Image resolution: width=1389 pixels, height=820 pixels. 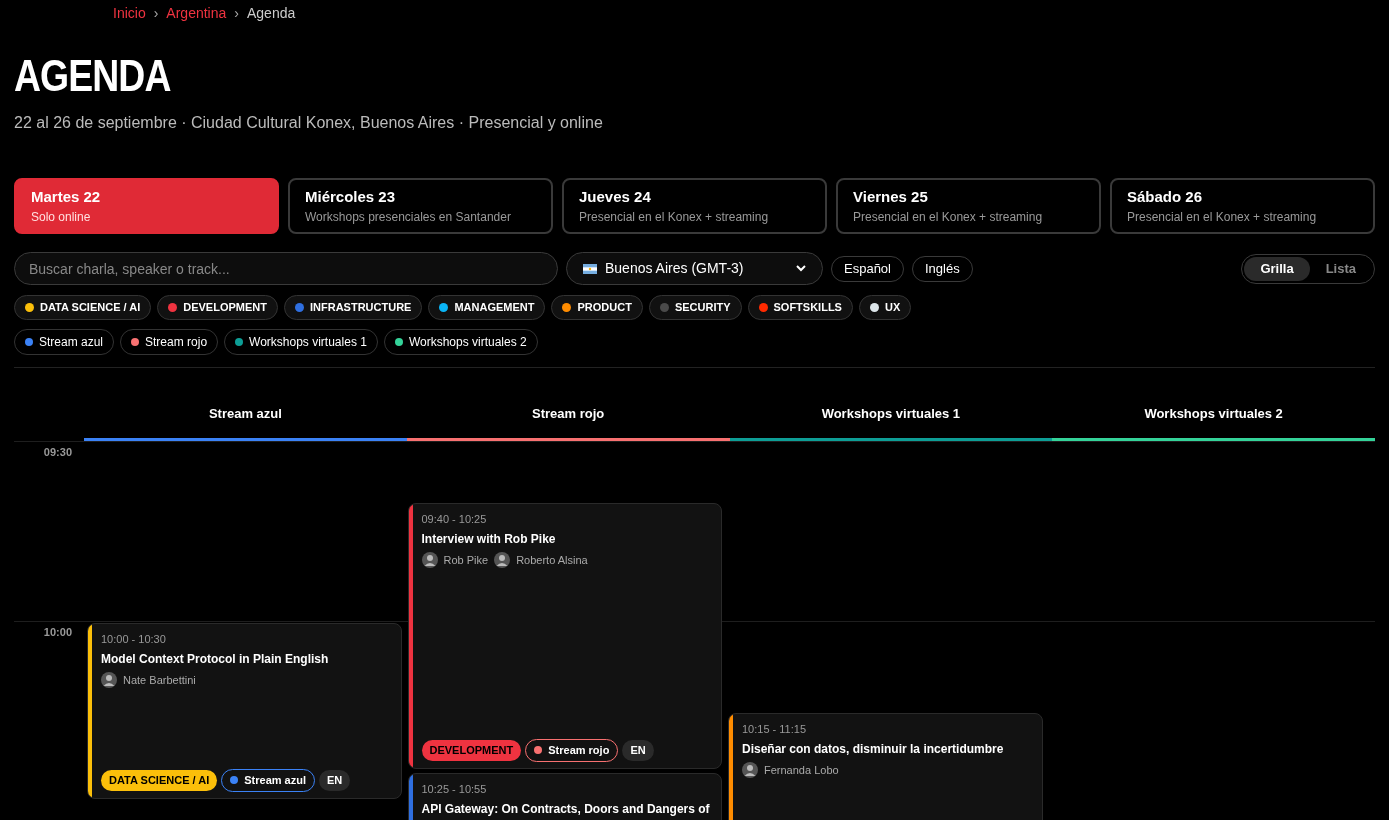 What do you see at coordinates (1165, 196) in the screenshot?
I see `day-label: Sábado 26` at bounding box center [1165, 196].